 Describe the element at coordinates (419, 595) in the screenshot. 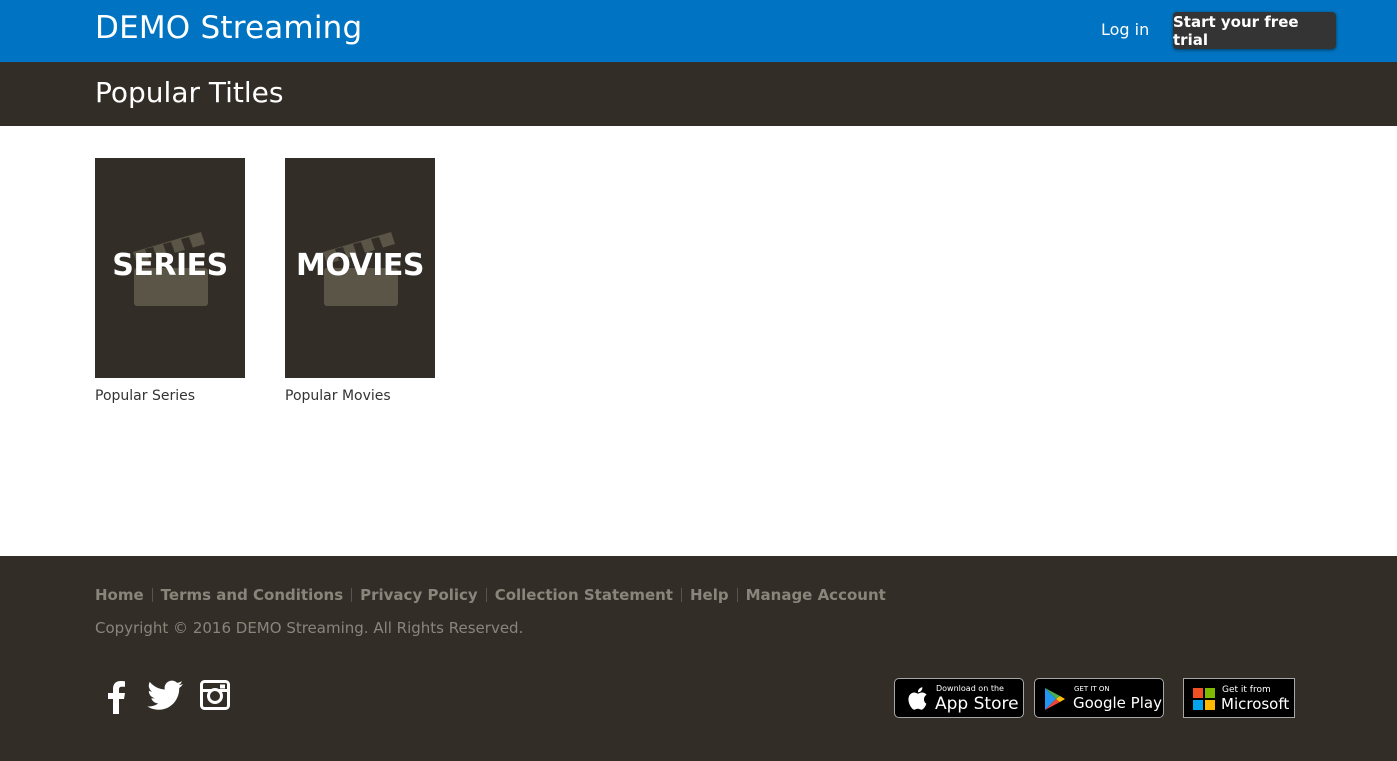

I see `footer-link-privacy: Privacy Policy` at that location.